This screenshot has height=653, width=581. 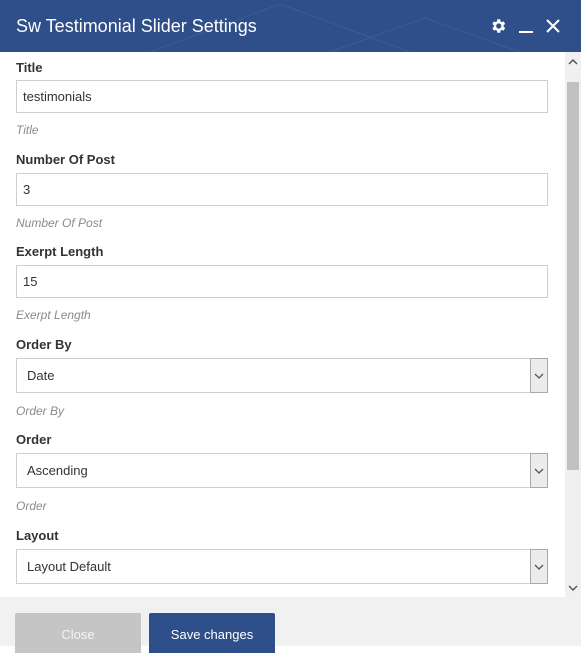 What do you see at coordinates (44, 344) in the screenshot?
I see `order-by-label: Order By` at bounding box center [44, 344].